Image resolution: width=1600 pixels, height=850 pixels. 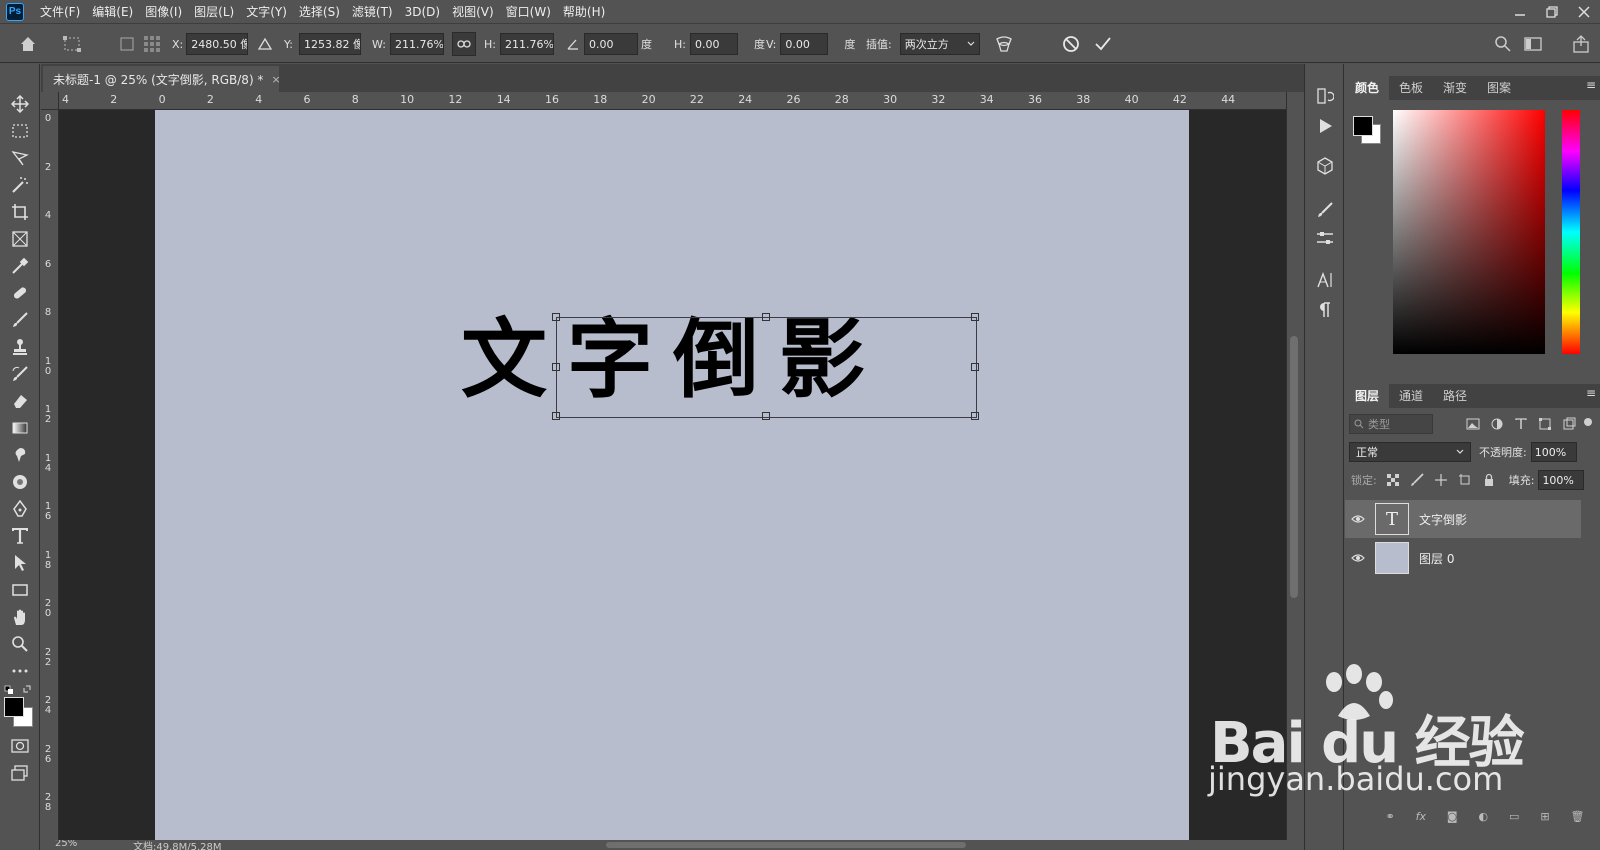 I want to click on width-input: 211.76%, so click(x=416, y=44).